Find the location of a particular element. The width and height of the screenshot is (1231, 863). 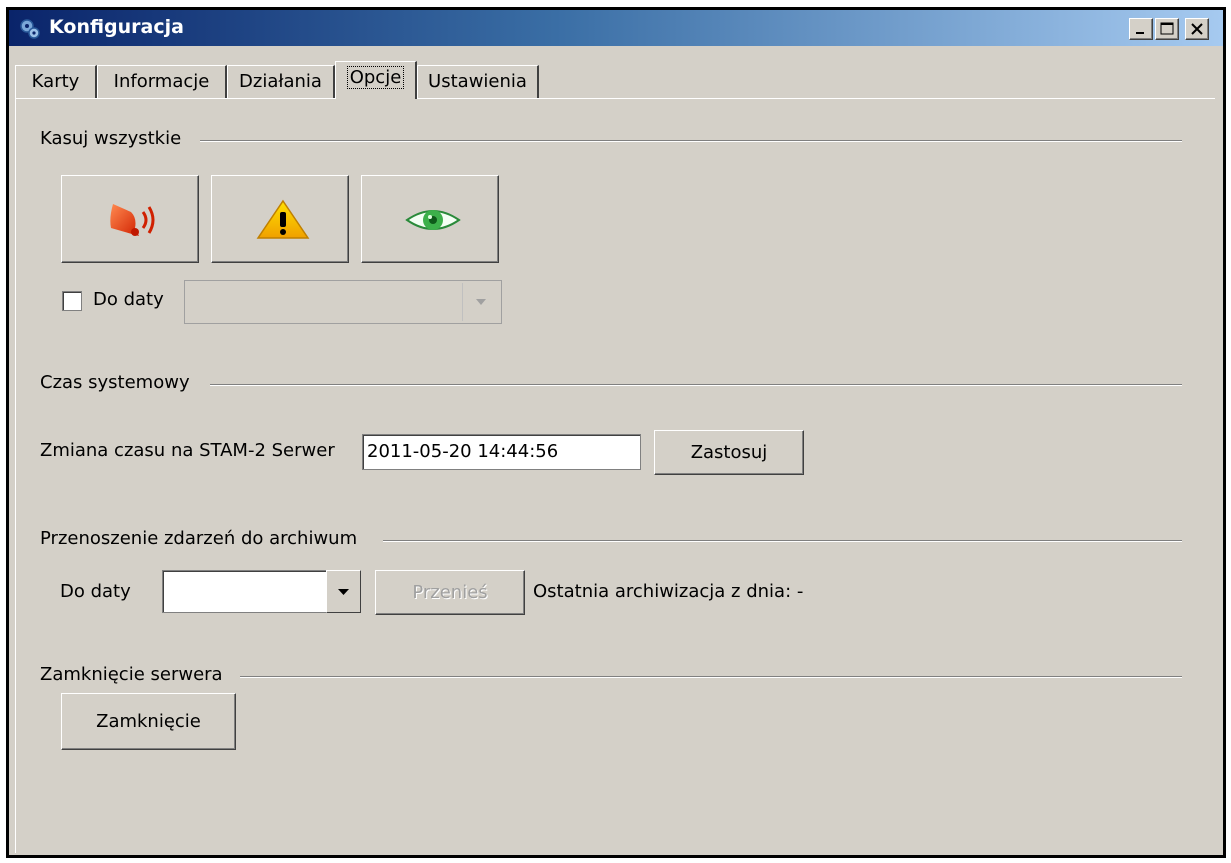

clear-warnings-button is located at coordinates (280, 219).